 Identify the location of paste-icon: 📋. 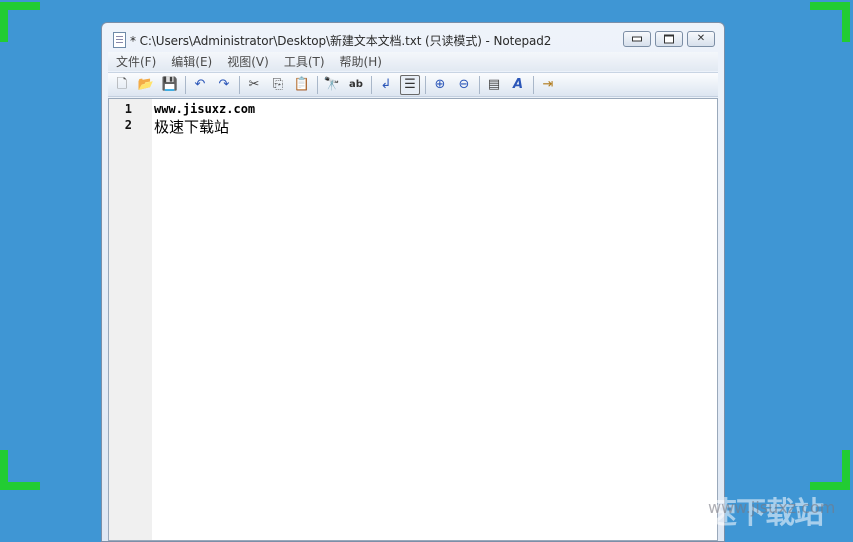
(302, 84).